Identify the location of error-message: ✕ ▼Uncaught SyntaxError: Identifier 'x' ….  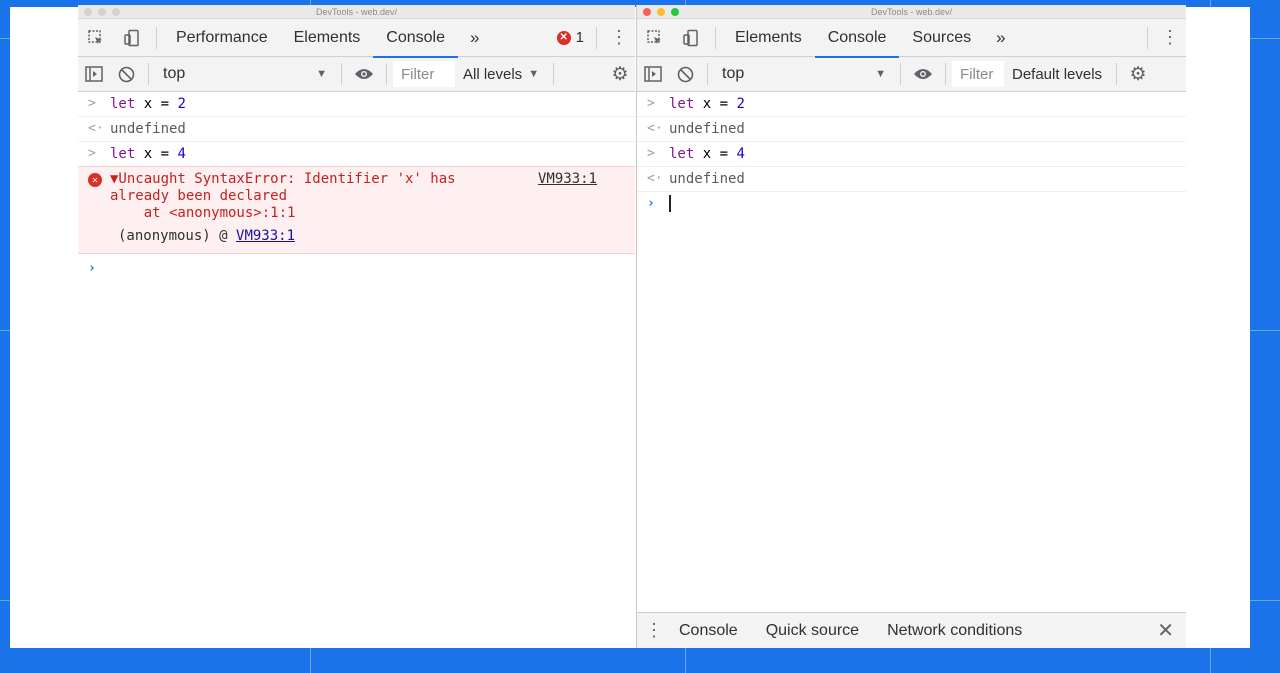
(356, 210).